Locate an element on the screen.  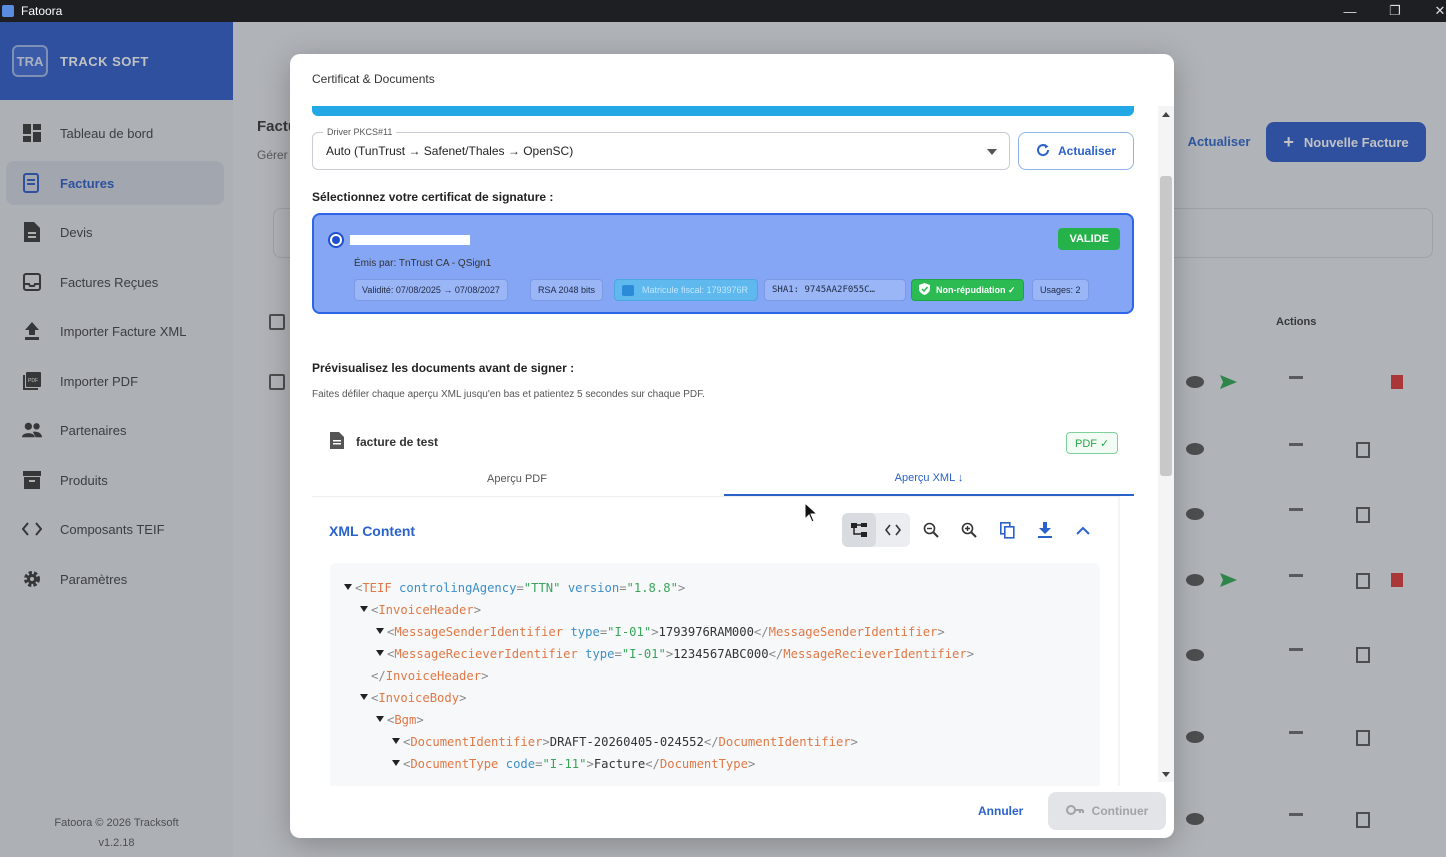
mouse-cursor-icon is located at coordinates (811, 515).